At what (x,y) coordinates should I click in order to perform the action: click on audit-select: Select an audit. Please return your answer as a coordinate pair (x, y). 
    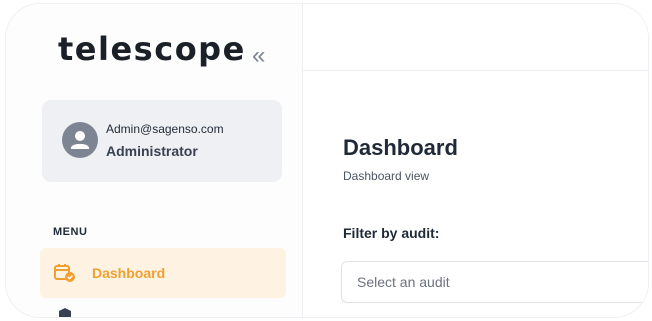
    Looking at the image, I should click on (494, 282).